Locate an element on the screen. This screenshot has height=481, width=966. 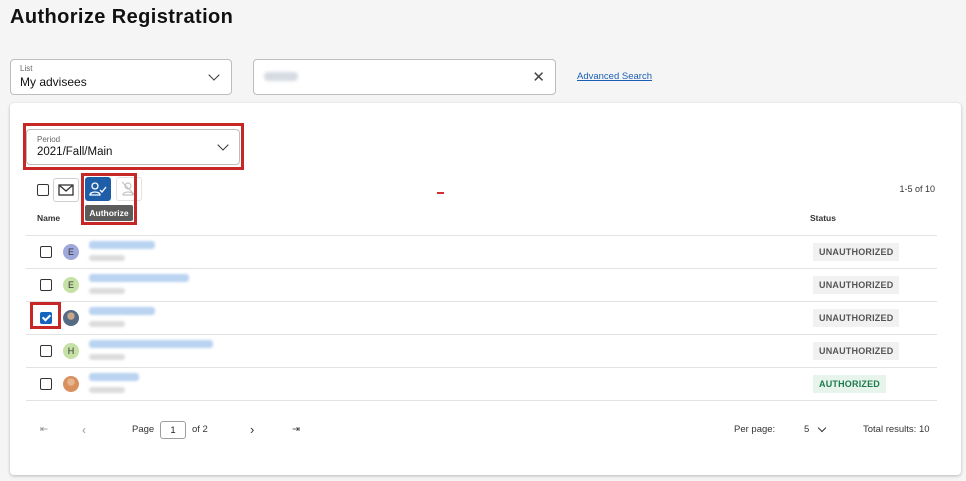
period-select-value: 2021/Fall/Main is located at coordinates (75, 152).